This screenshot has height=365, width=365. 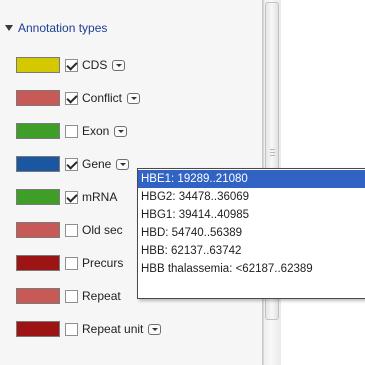 I want to click on annotation-row-repeat-unit: Repeat unit, so click(x=89, y=329).